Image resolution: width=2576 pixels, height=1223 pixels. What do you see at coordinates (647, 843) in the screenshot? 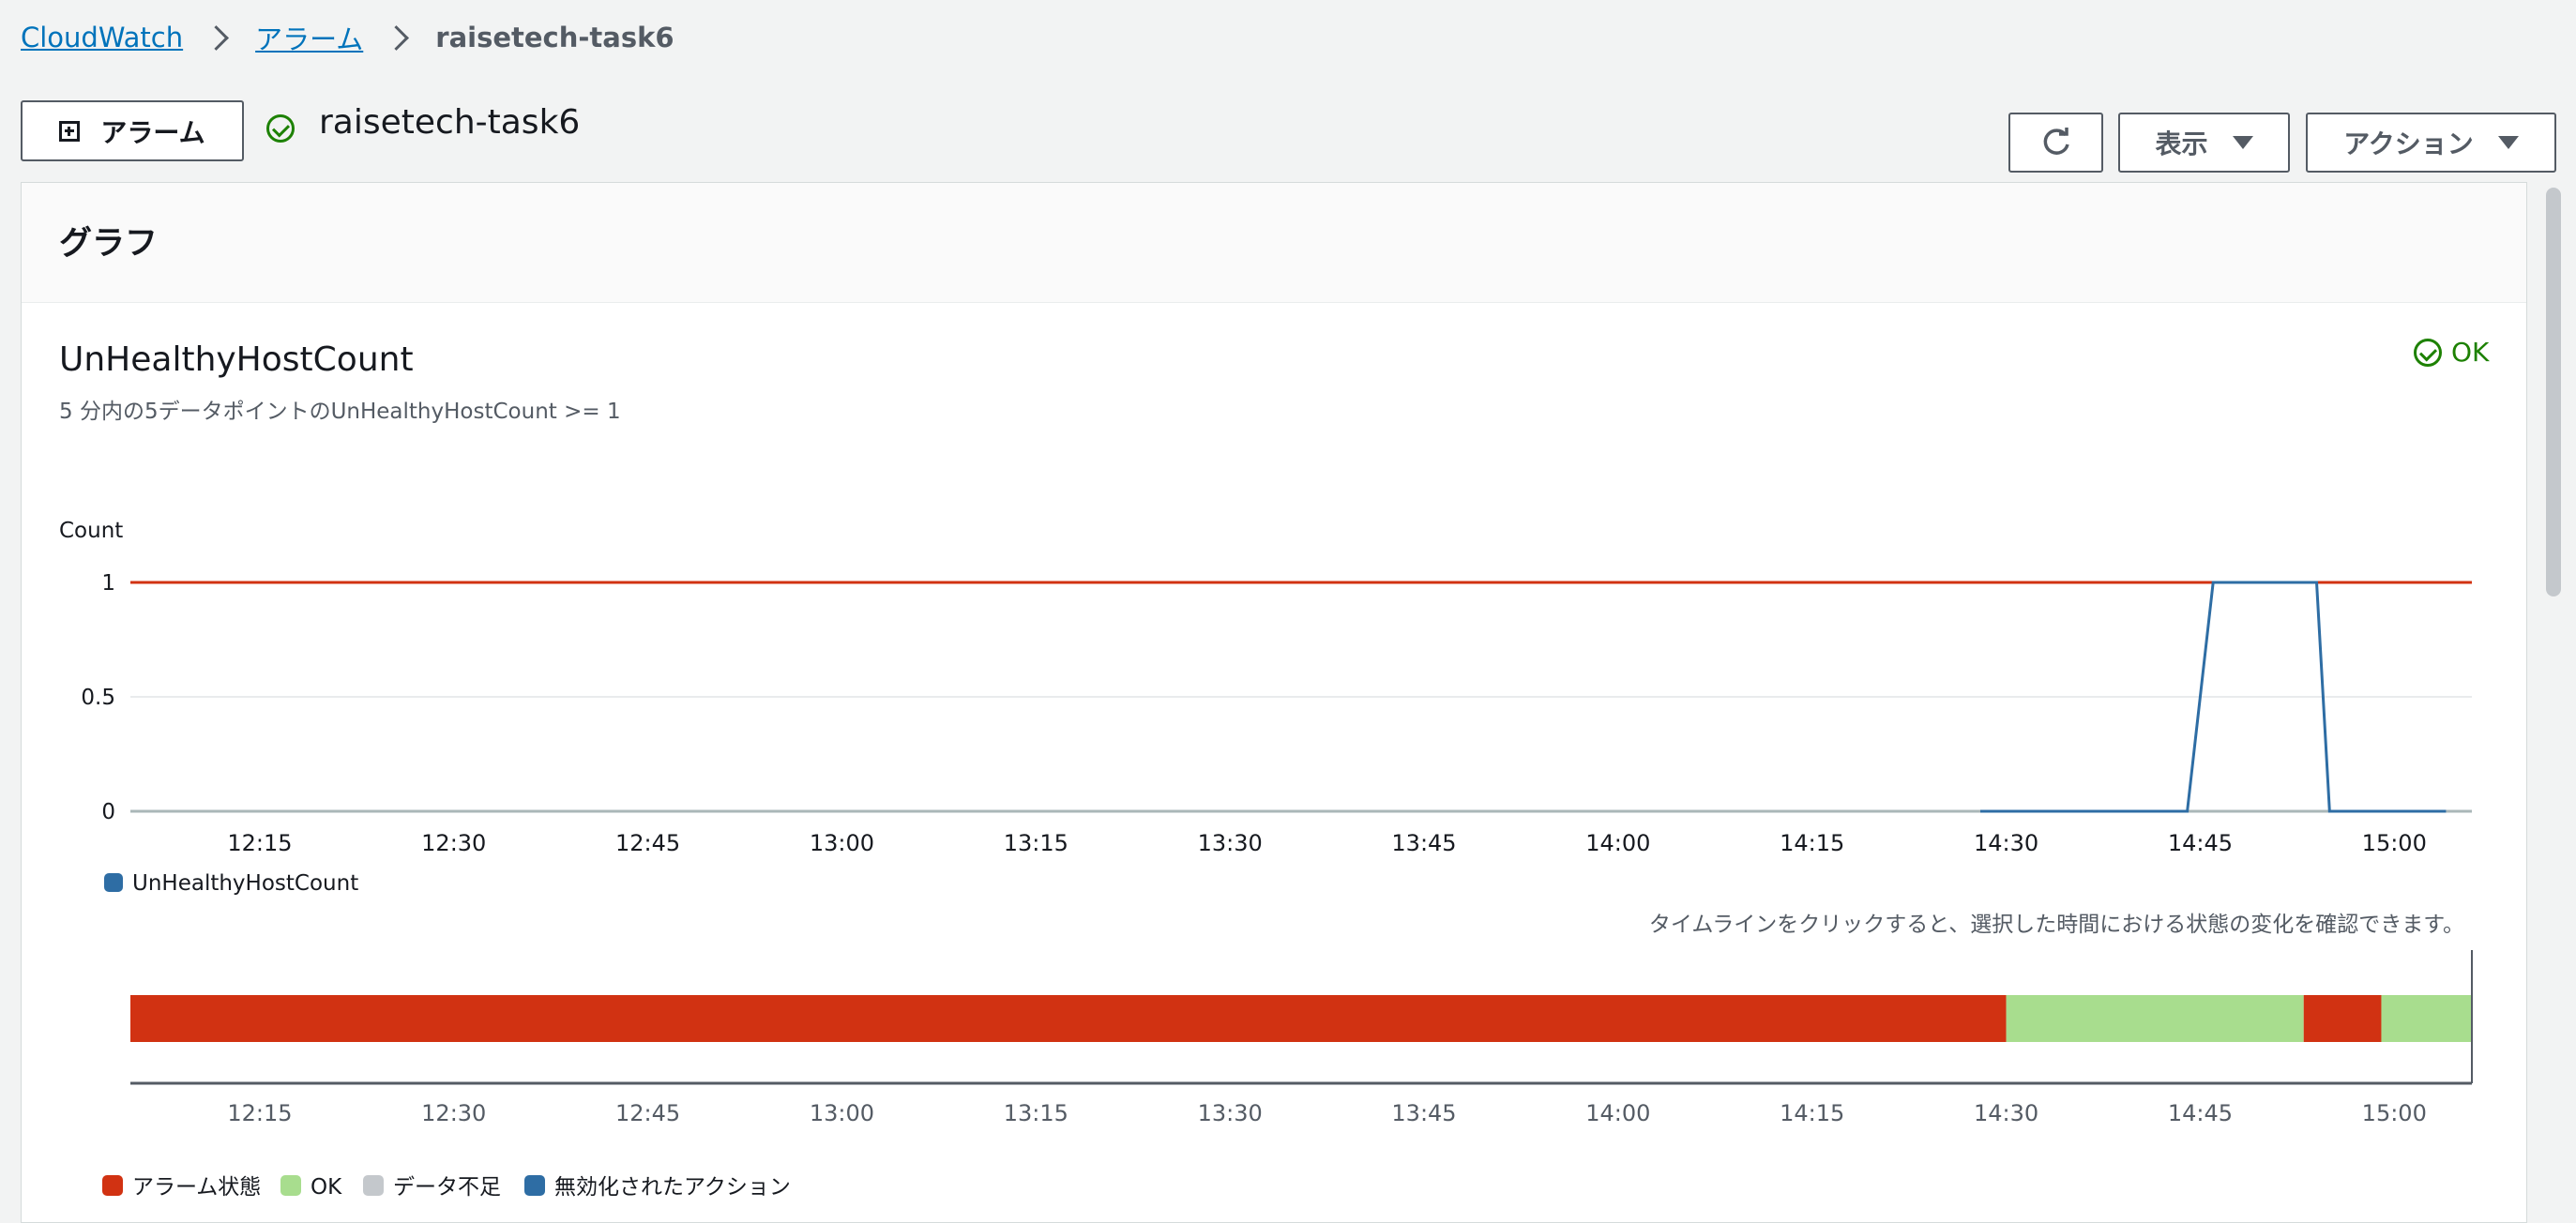
I see `x-tick-label: 12:45` at bounding box center [647, 843].